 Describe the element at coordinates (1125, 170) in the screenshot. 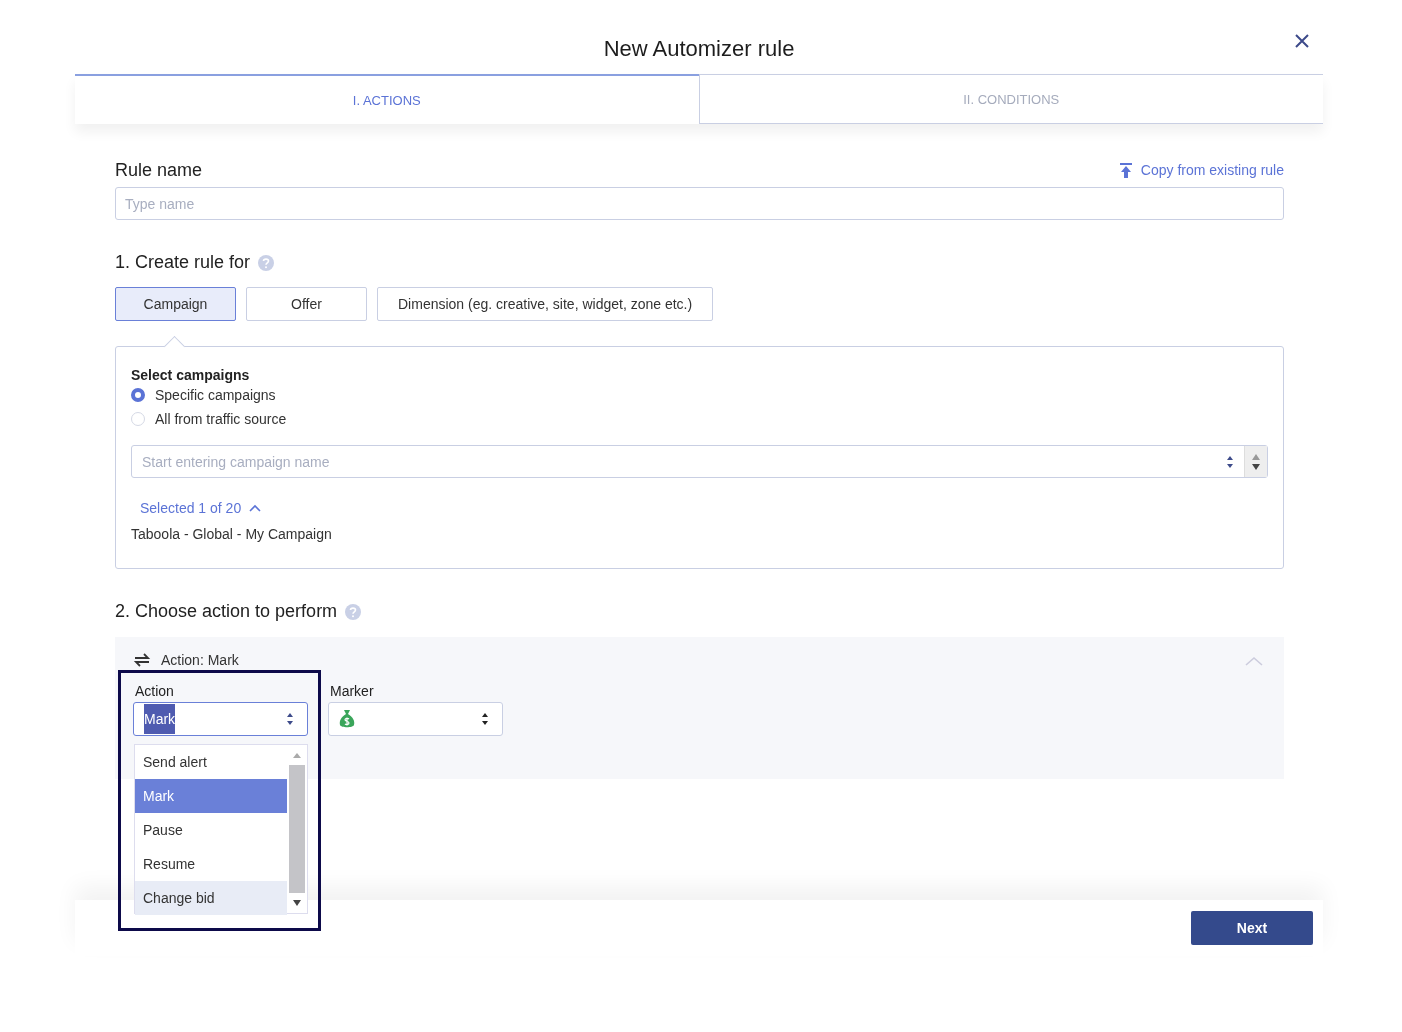

I see `upload-icon` at that location.